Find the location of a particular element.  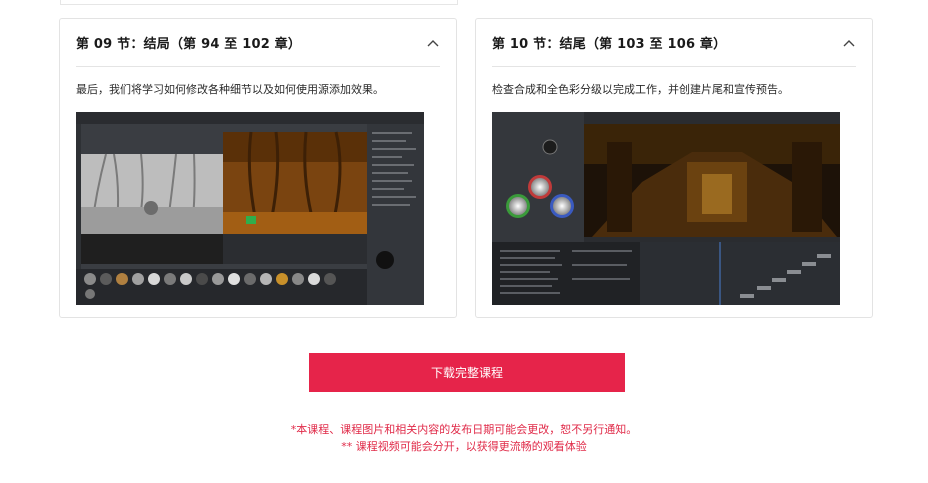

chapter-title: 第 10 节：结尾（第 103 至 106 章） is located at coordinates (609, 44).